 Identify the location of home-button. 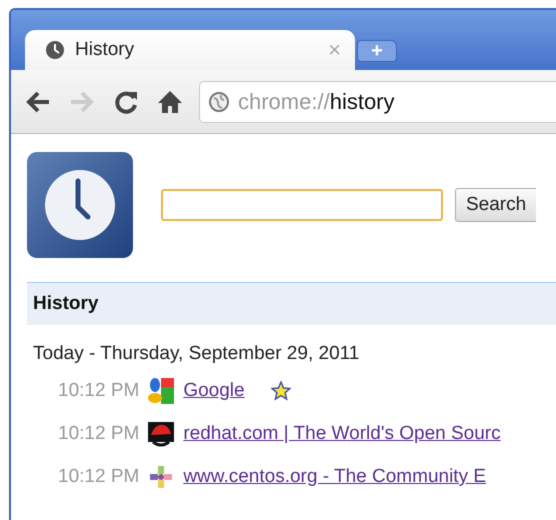
(170, 101).